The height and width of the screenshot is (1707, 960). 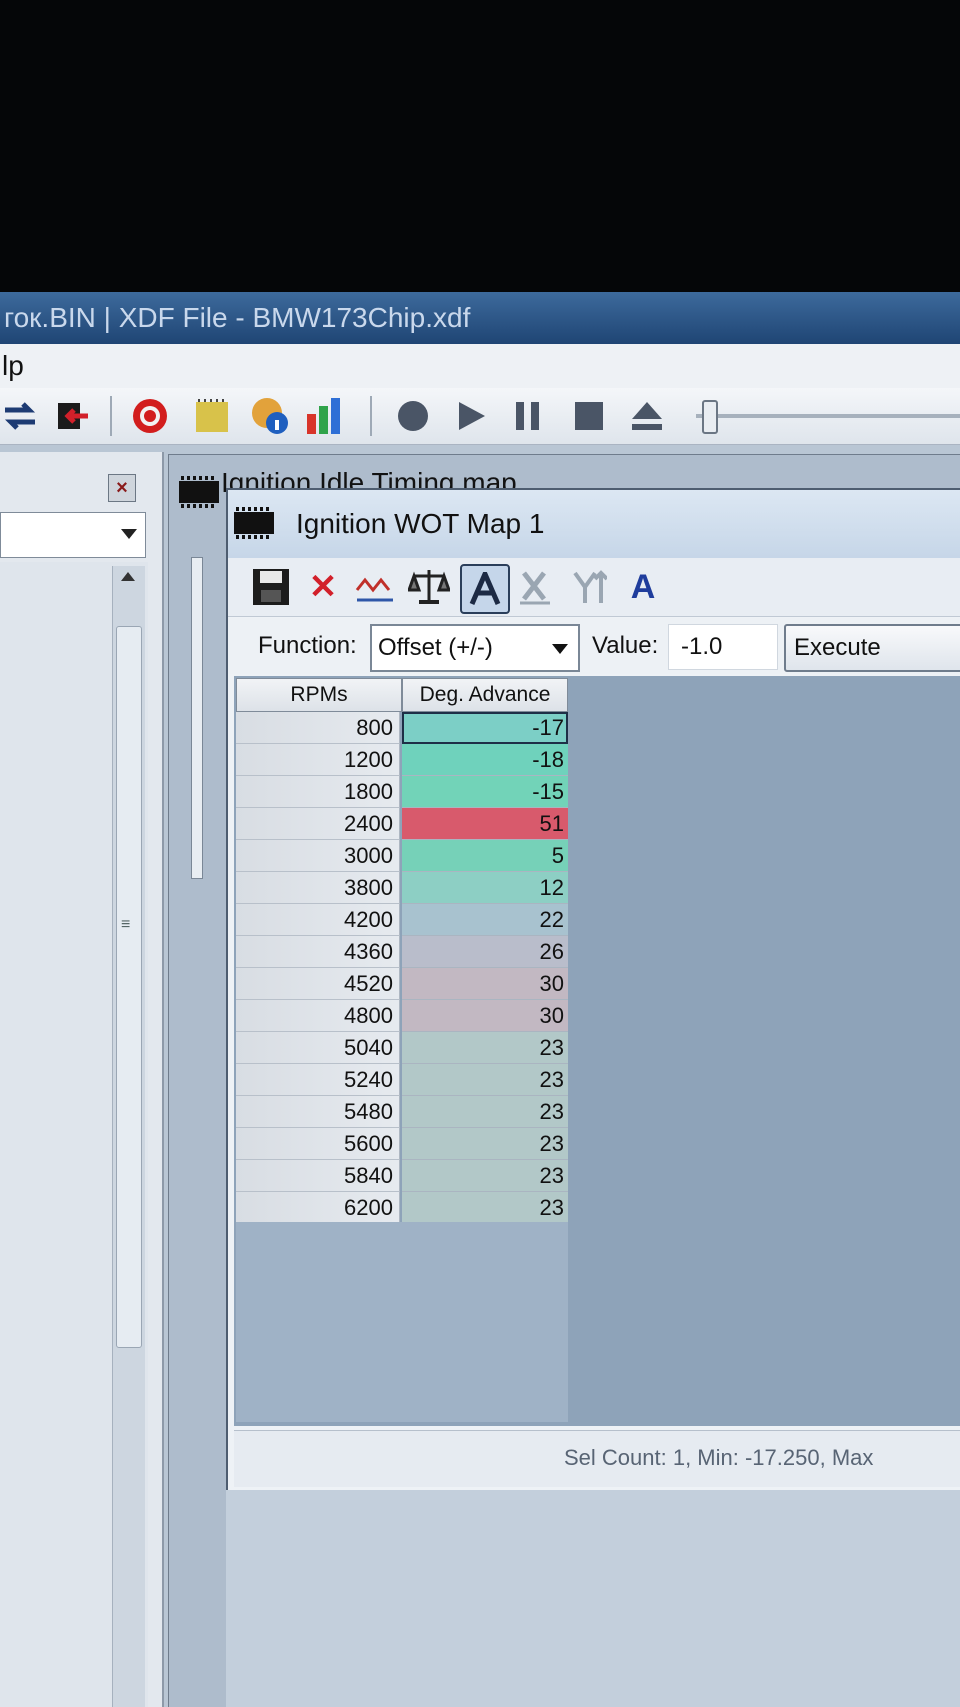 I want to click on save-icon, so click(x=271, y=587).